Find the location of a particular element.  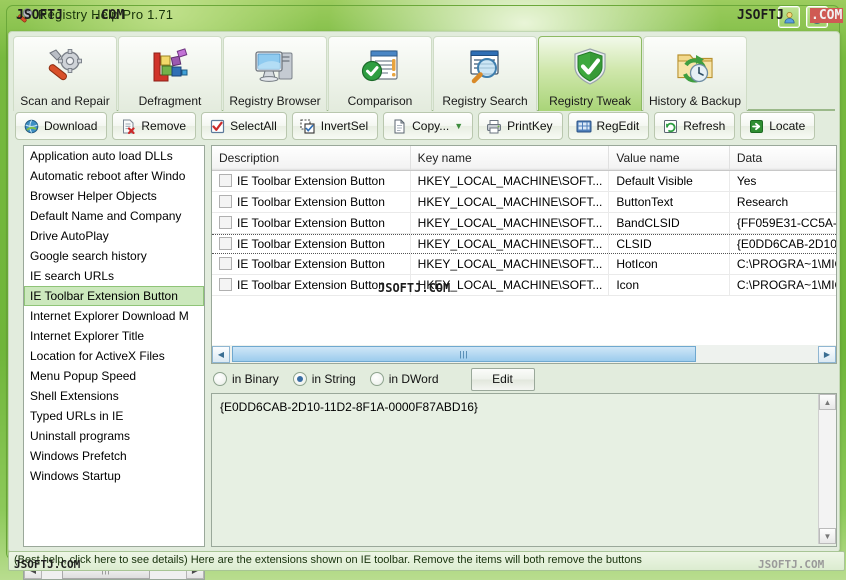

scroll-down-arrow-icon: ▼ is located at coordinates (827, 536).